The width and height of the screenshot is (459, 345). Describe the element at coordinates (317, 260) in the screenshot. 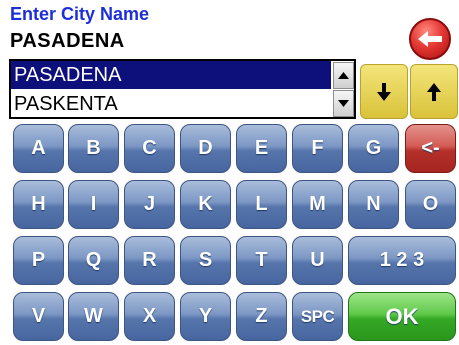

I see `key-u: U` at that location.